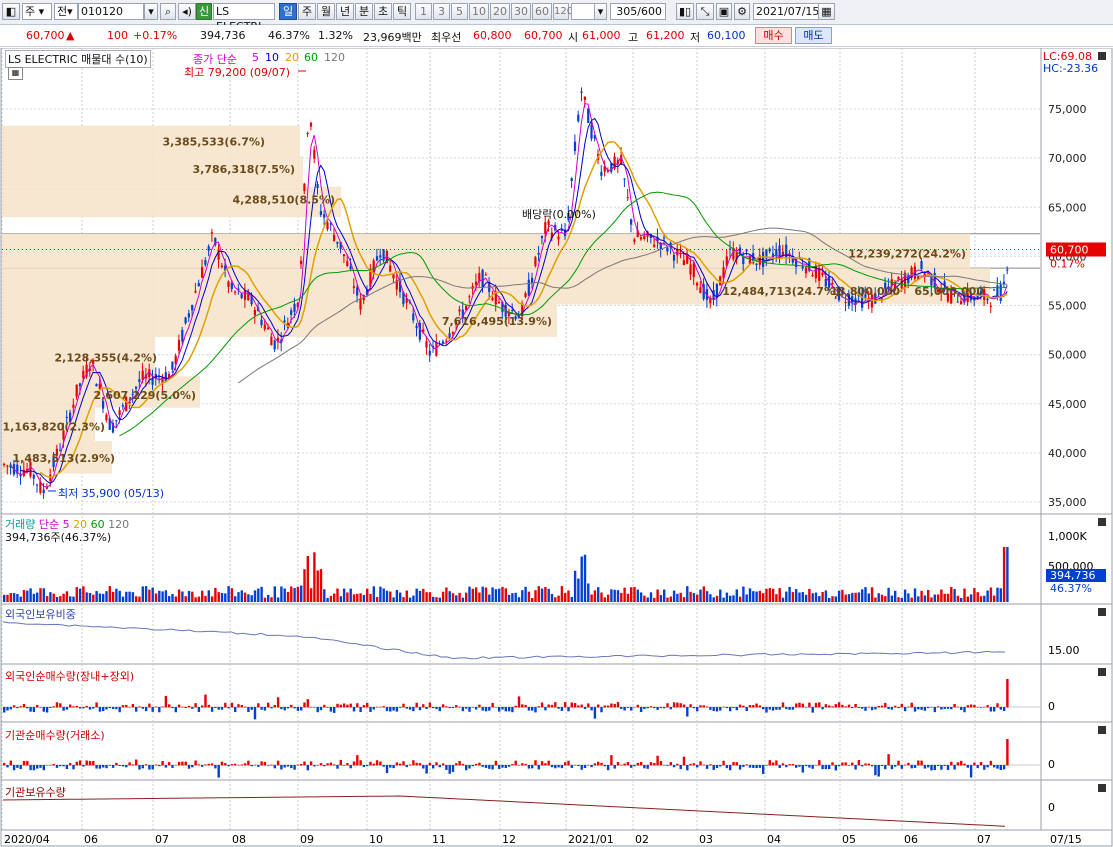 The width and height of the screenshot is (1113, 847). What do you see at coordinates (66, 11) in the screenshot?
I see `mode-select: 전▾` at bounding box center [66, 11].